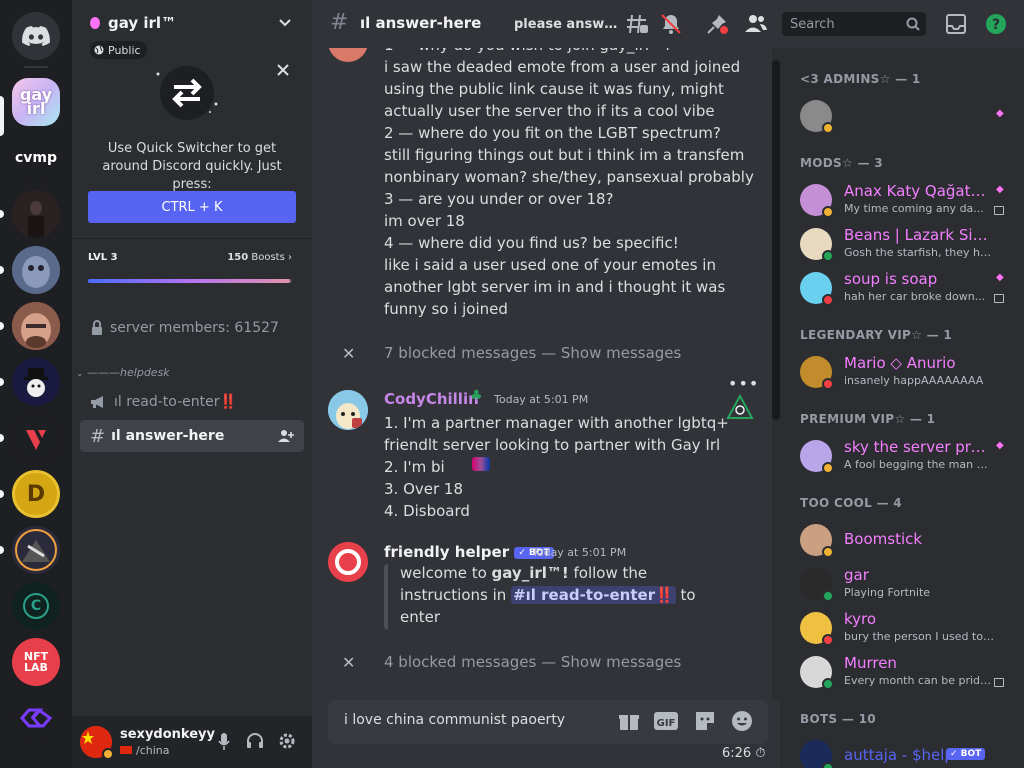  What do you see at coordinates (126, 750) in the screenshot?
I see `china-flag-icon` at bounding box center [126, 750].